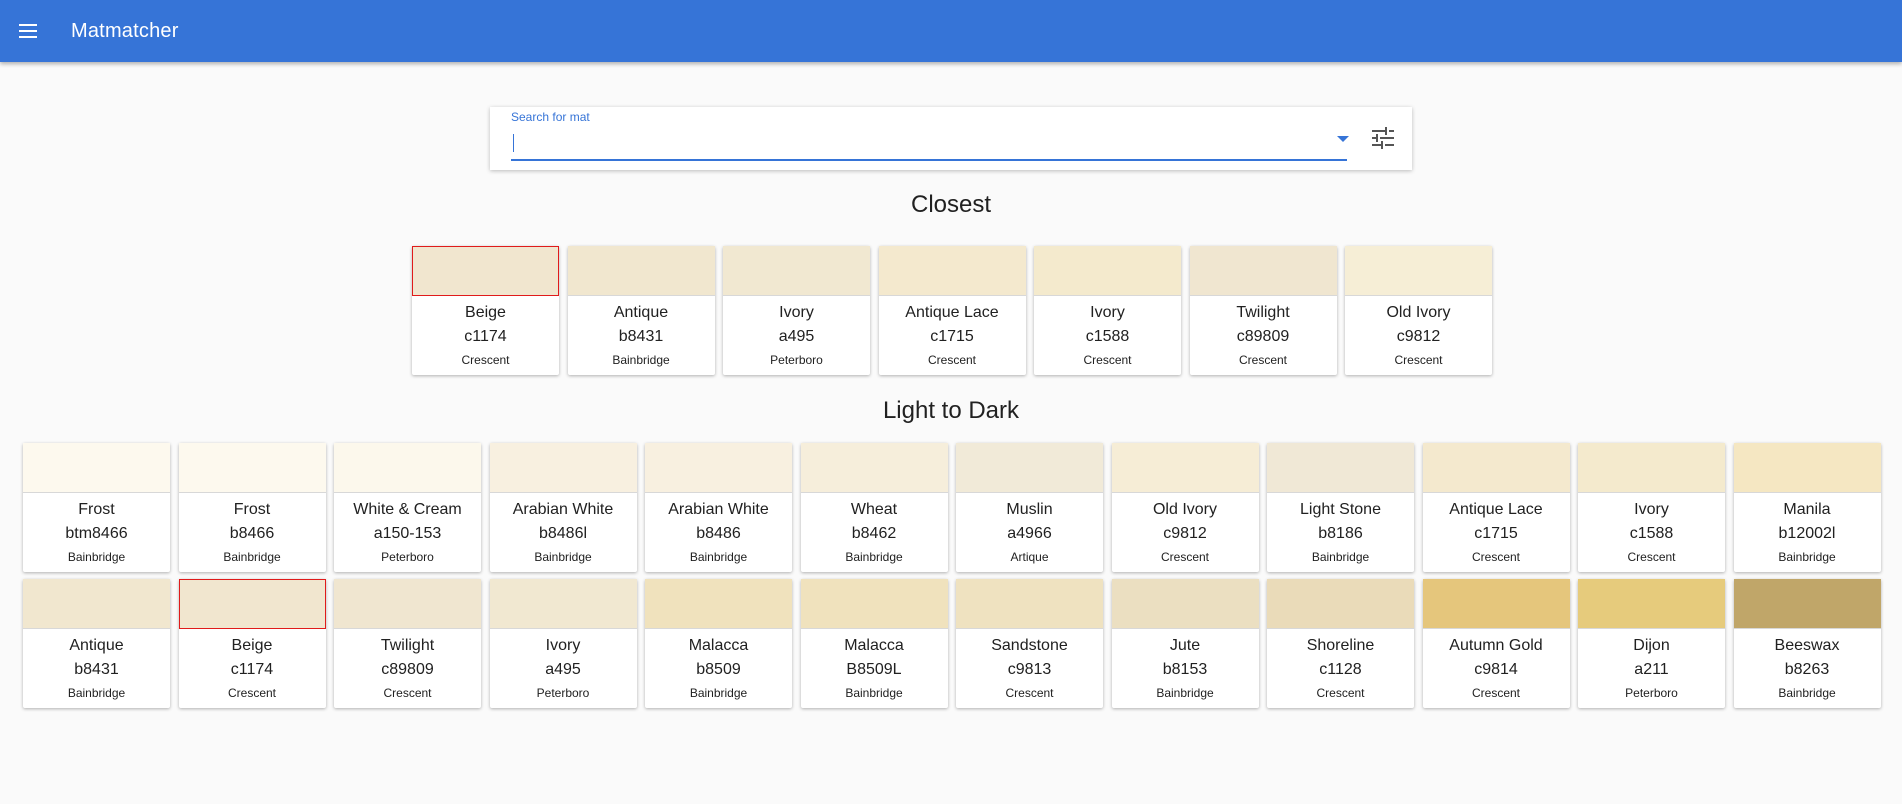 The width and height of the screenshot is (1902, 804). I want to click on mat-card: Wheat b8462 Bainbridge, so click(874, 507).